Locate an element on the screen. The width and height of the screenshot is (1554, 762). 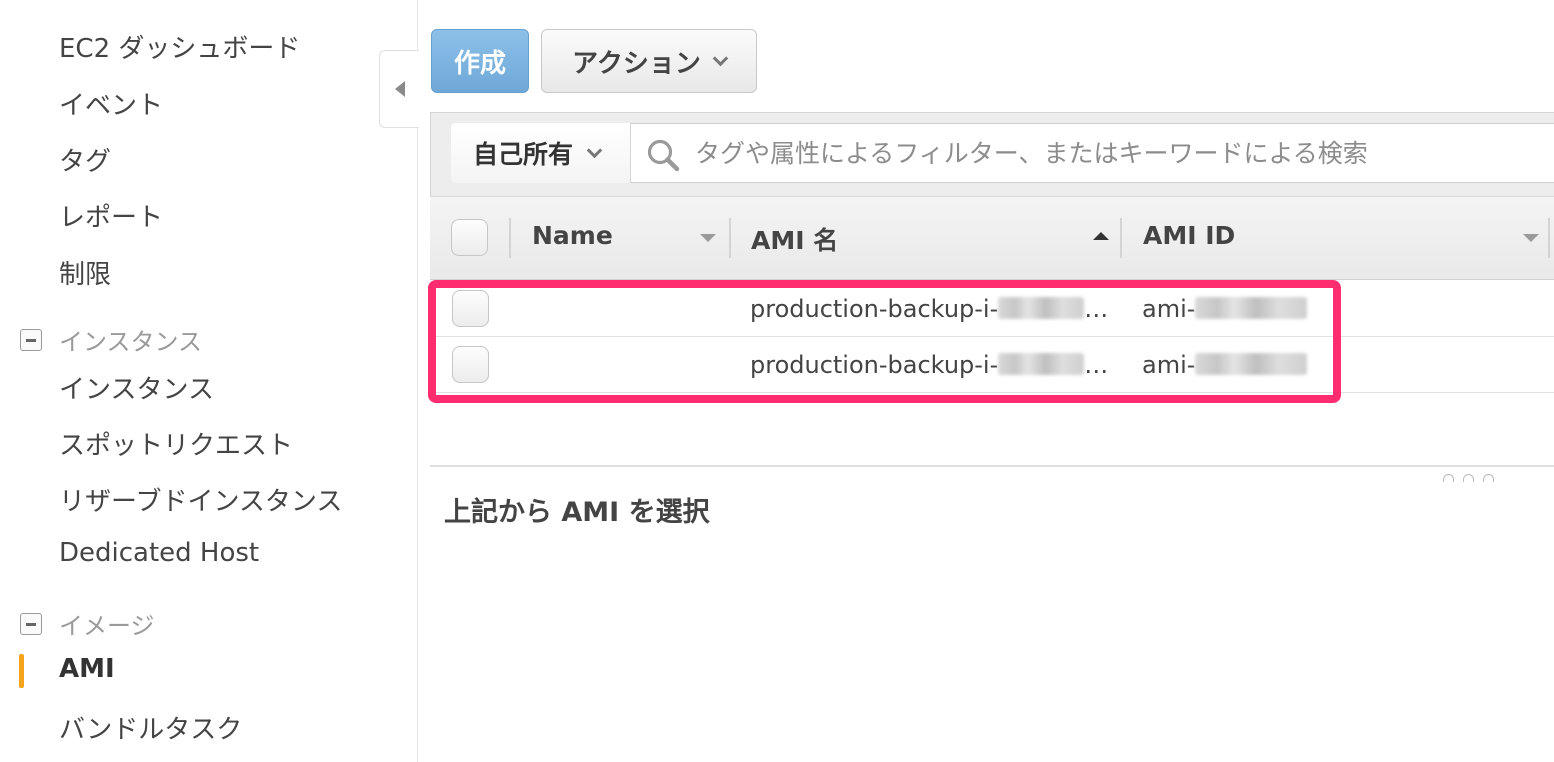
sidebar-item-instances: インスタンス is located at coordinates (136, 387).